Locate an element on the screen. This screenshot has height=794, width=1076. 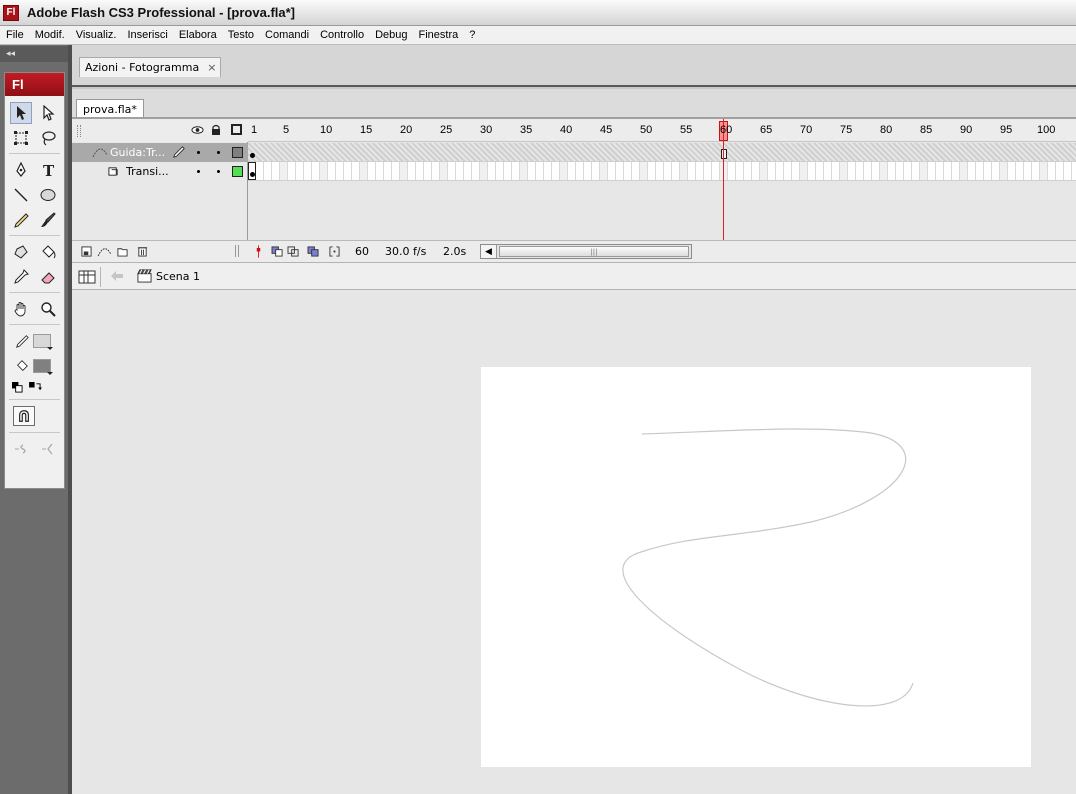
hand-tool-icon is located at coordinates (21, 309).